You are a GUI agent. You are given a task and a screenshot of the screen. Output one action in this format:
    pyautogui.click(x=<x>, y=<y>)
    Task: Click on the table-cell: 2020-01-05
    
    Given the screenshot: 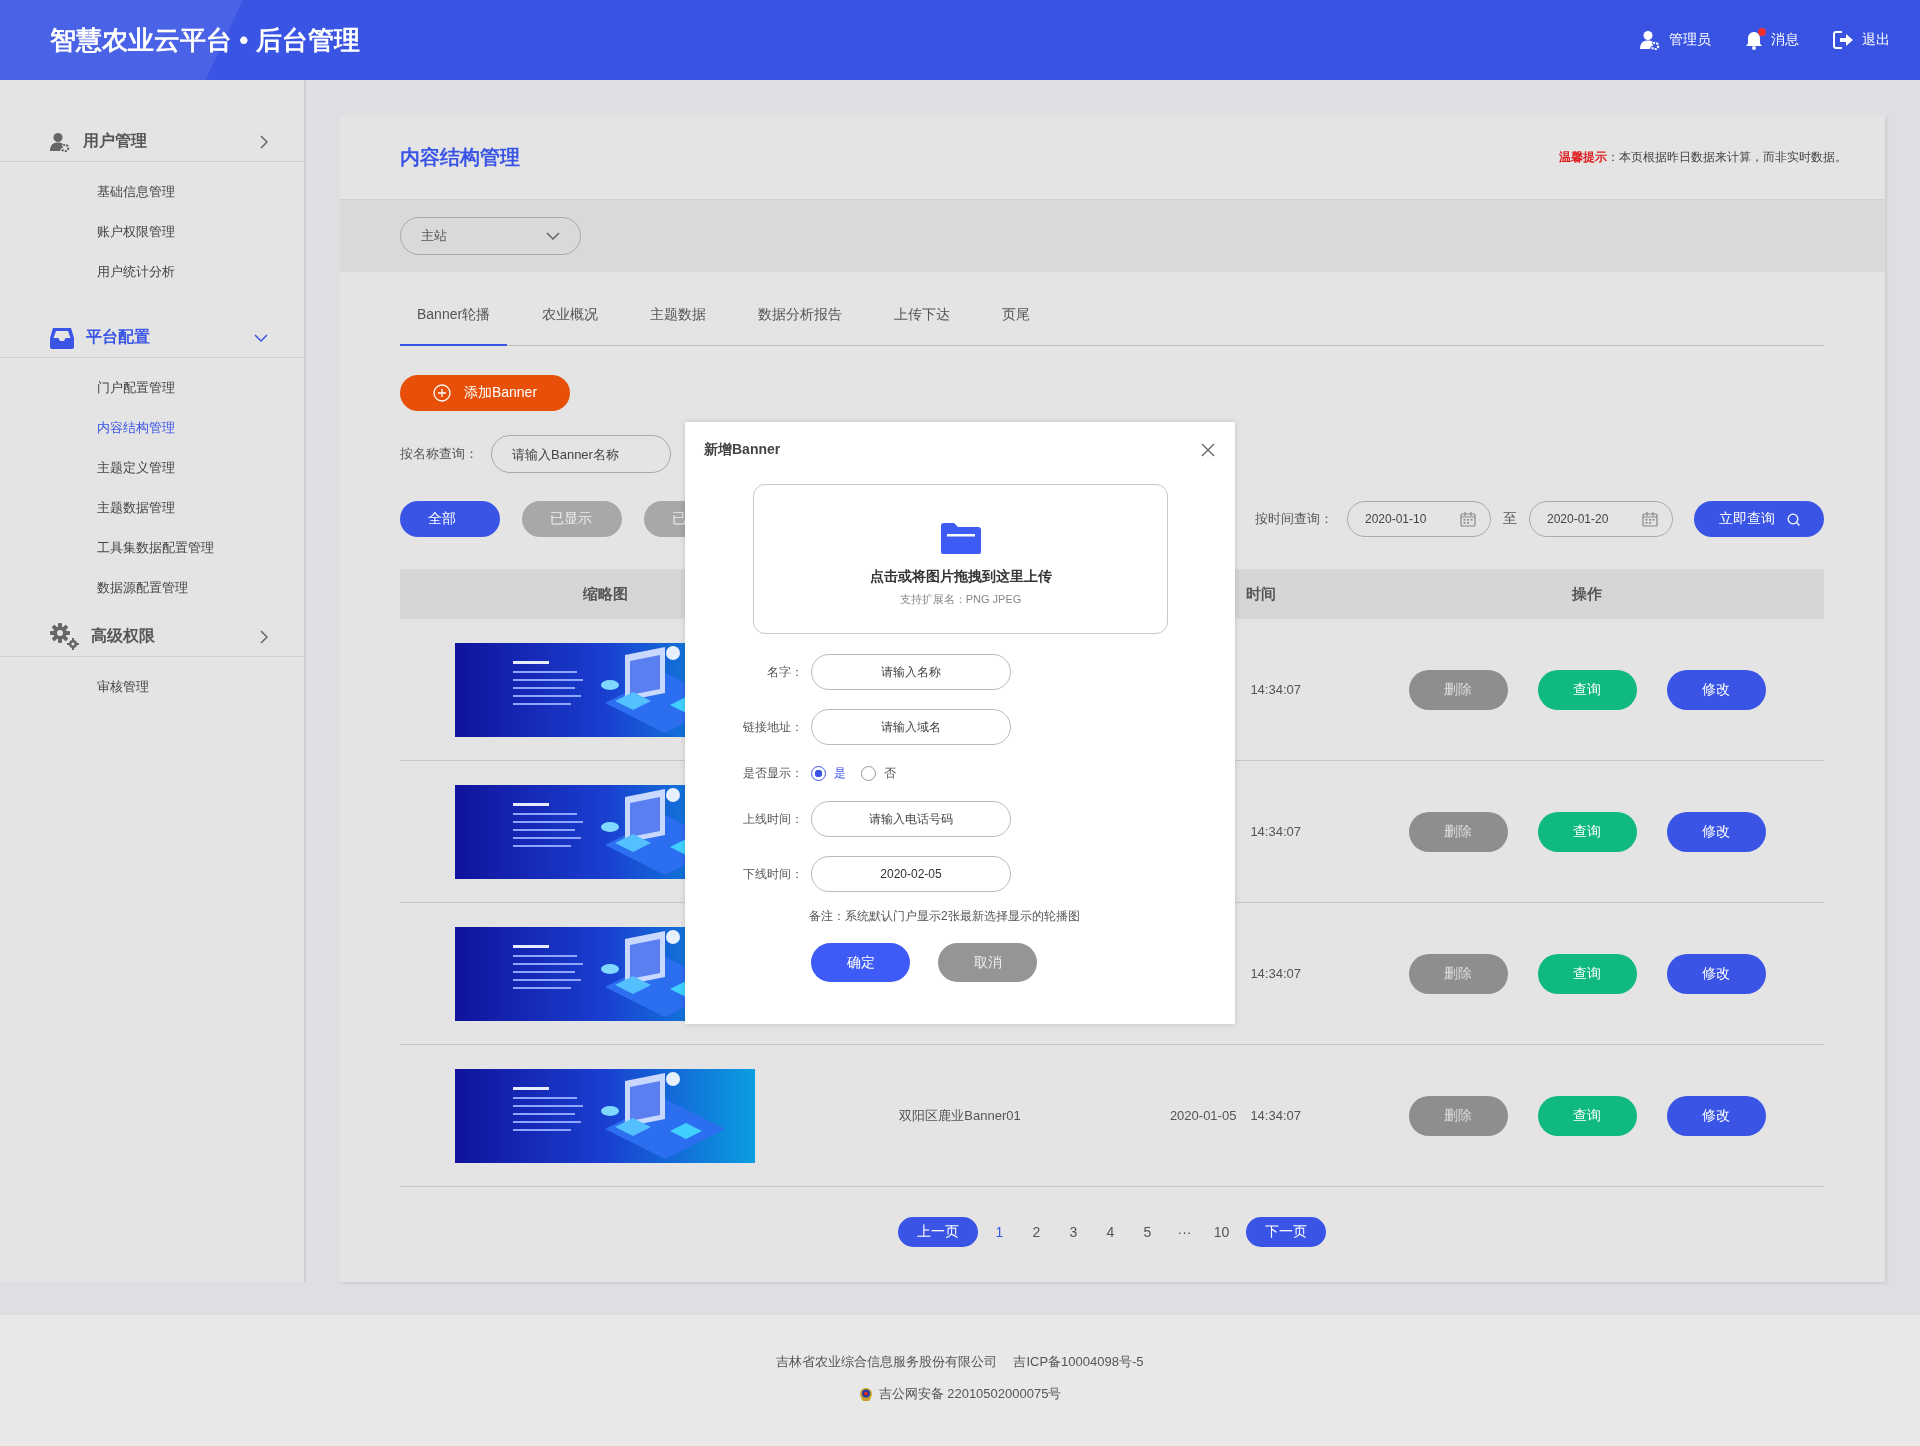 What is the action you would take?
    pyautogui.click(x=1203, y=1115)
    